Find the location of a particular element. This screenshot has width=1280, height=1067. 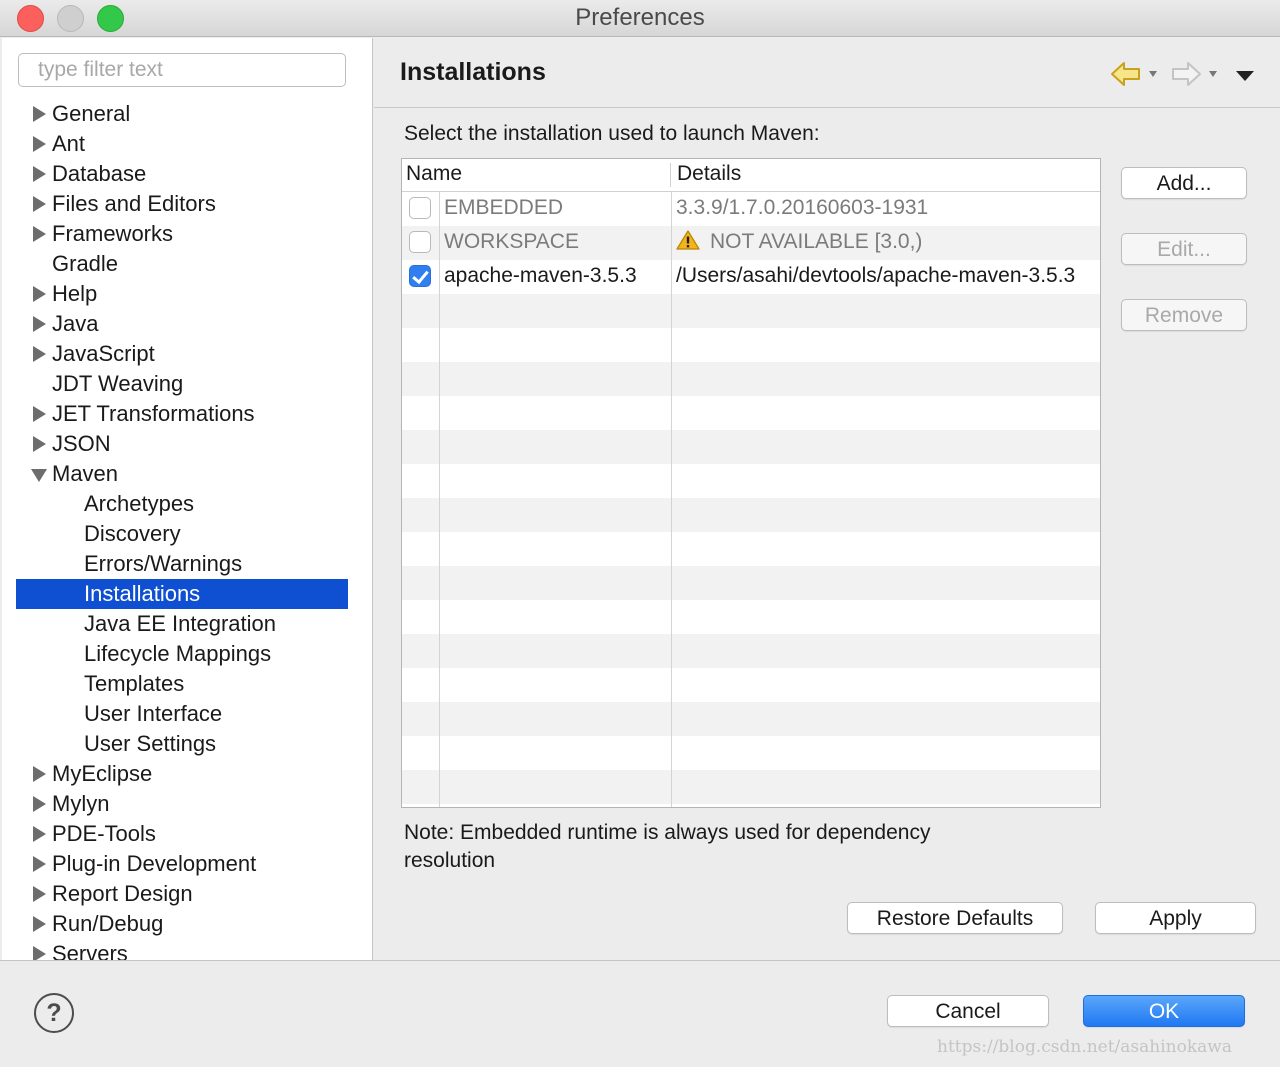

table-row: WORKSPACE NOT AVAILABLE [3.0,) is located at coordinates (751, 243).